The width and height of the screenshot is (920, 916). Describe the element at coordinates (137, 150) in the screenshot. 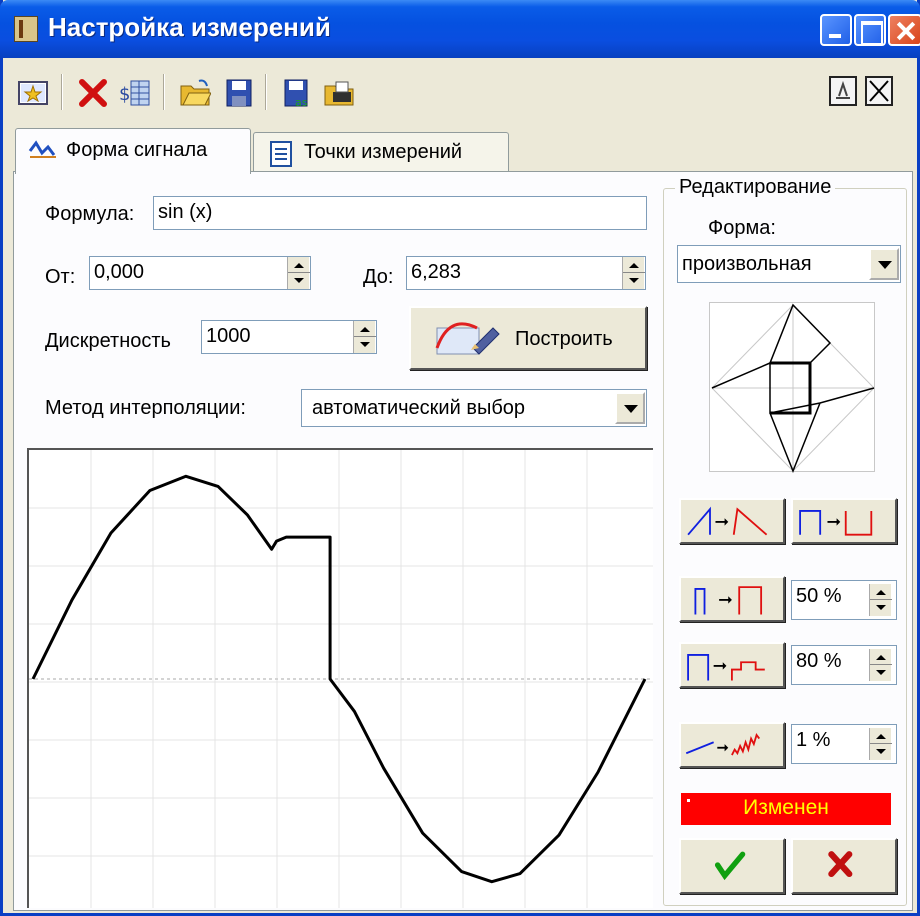

I see `tab-signal-shape-label: Форма сигнала` at that location.